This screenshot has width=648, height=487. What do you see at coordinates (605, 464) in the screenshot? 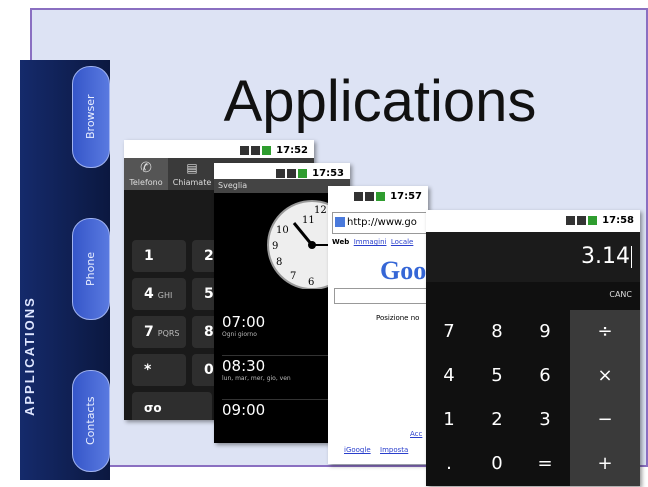
I see `calc-key-plus: +` at bounding box center [605, 464].